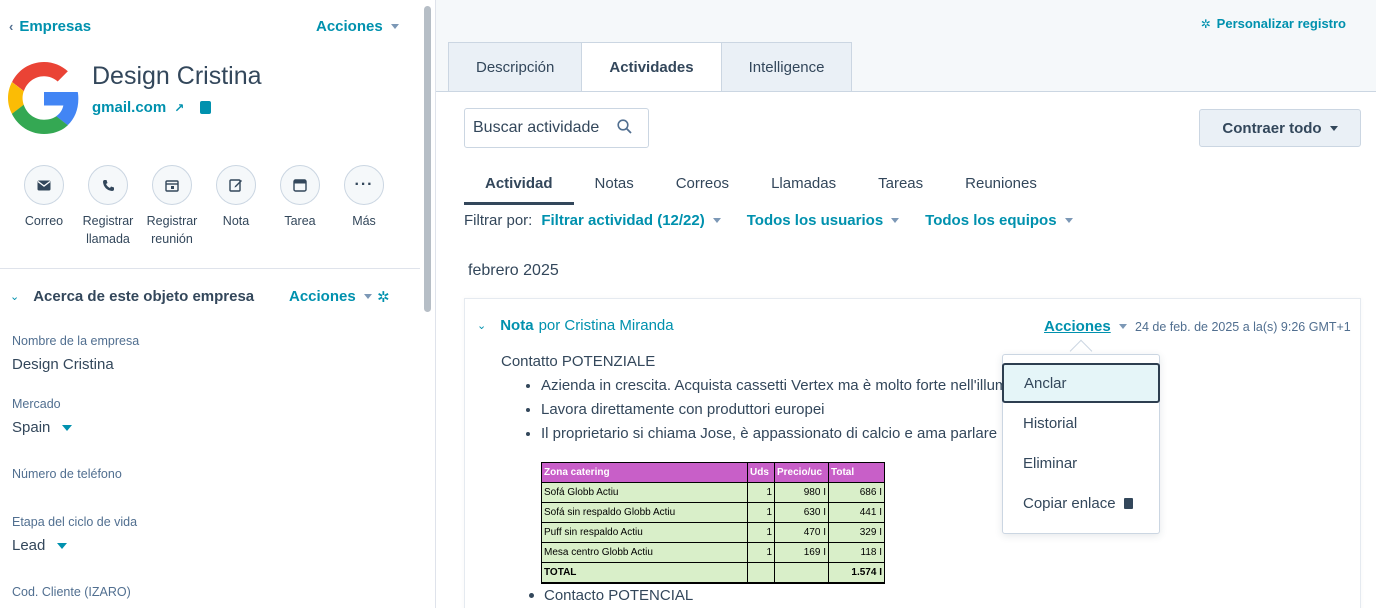  Describe the element at coordinates (713, 532) in the screenshot. I see `table-row: Puff sin respaldo Actiu 1 470 I 329 I` at that location.